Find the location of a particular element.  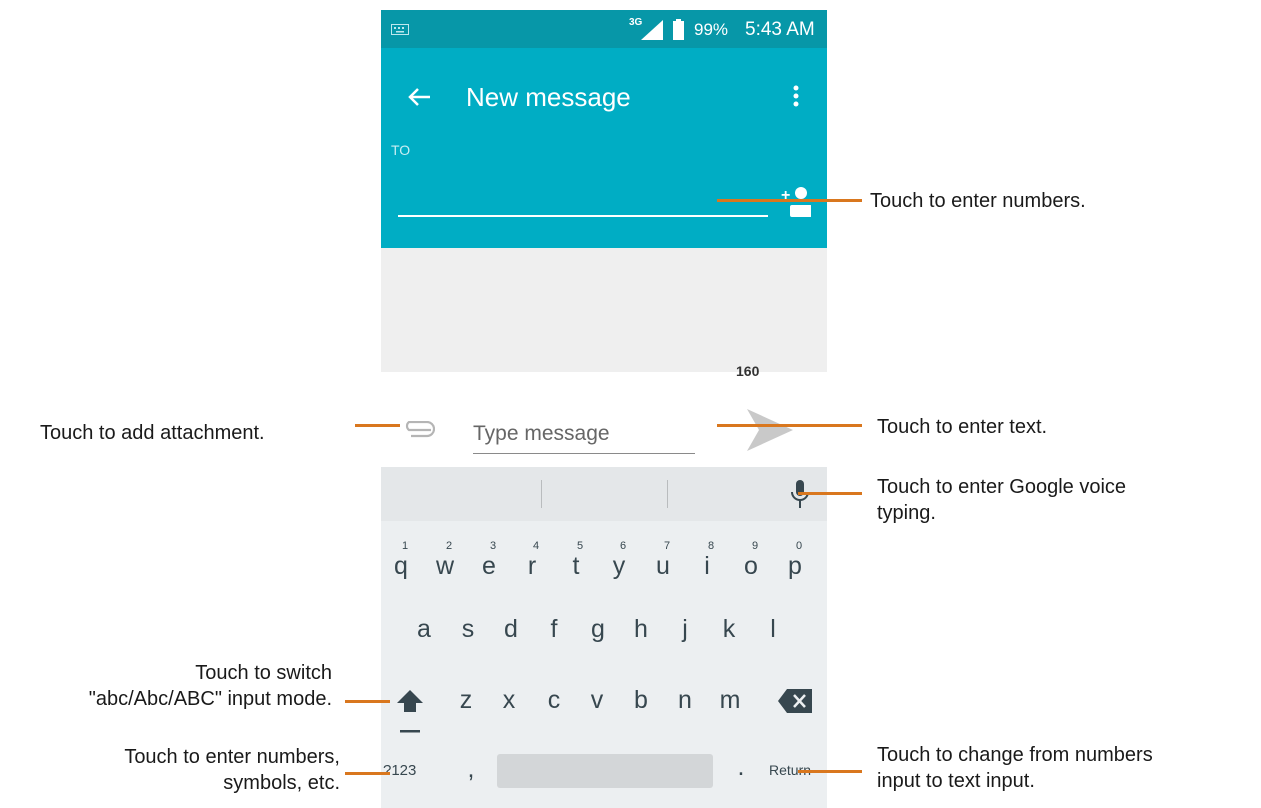

suggestion-strip is located at coordinates (604, 494).